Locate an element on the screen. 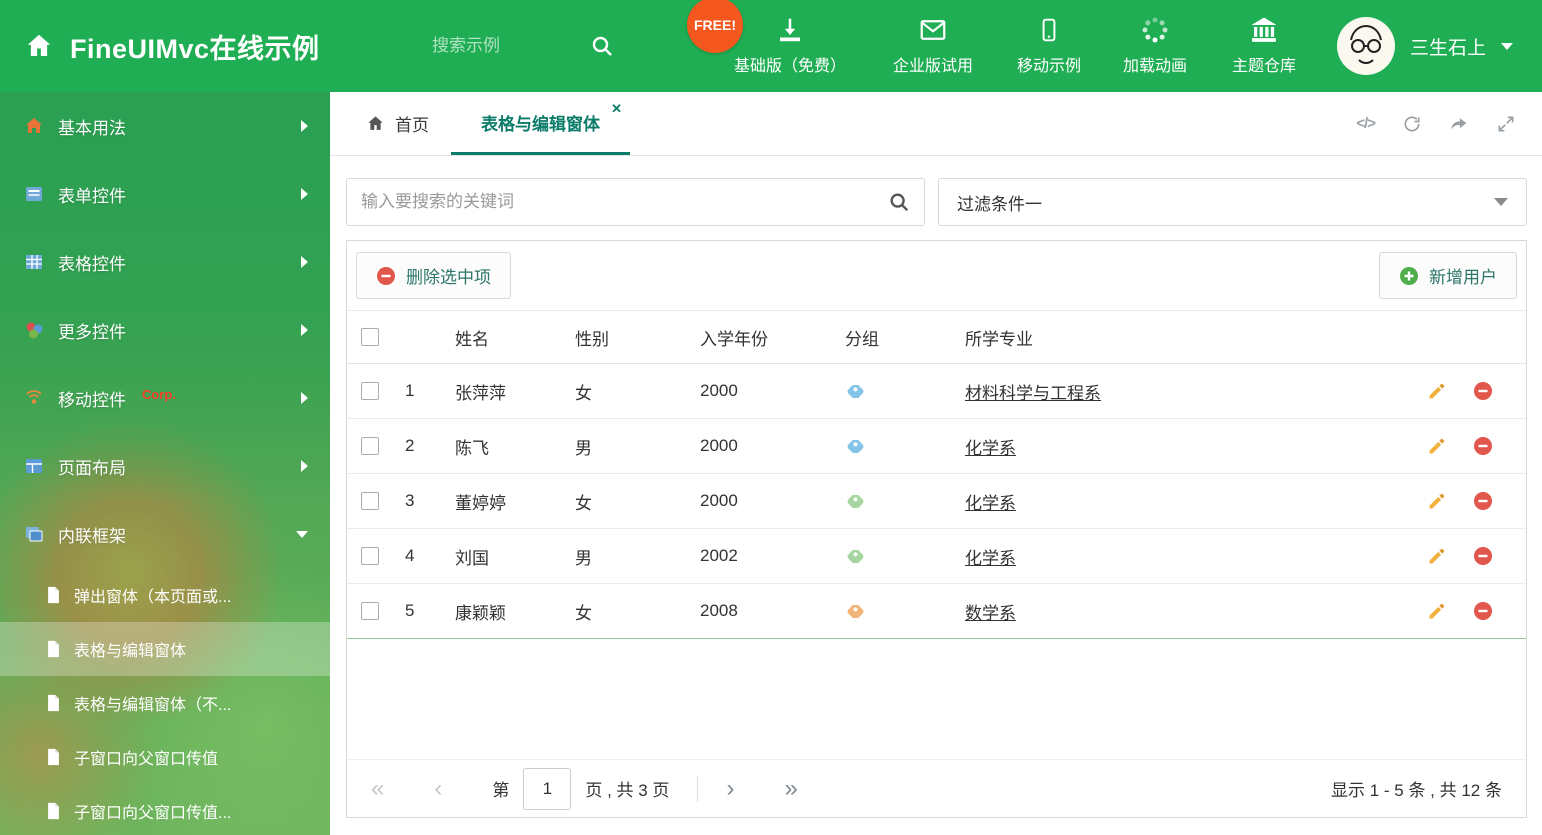 Image resolution: width=1542 pixels, height=835 pixels. add-user-button: 新增用户 is located at coordinates (1448, 275).